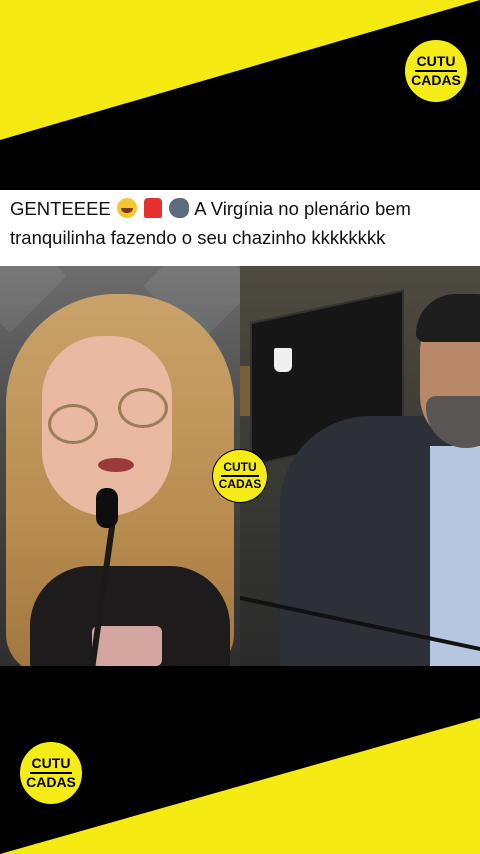 The image size is (480, 854). What do you see at coordinates (179, 208) in the screenshot?
I see `speaking-head-emoji-icon` at bounding box center [179, 208].